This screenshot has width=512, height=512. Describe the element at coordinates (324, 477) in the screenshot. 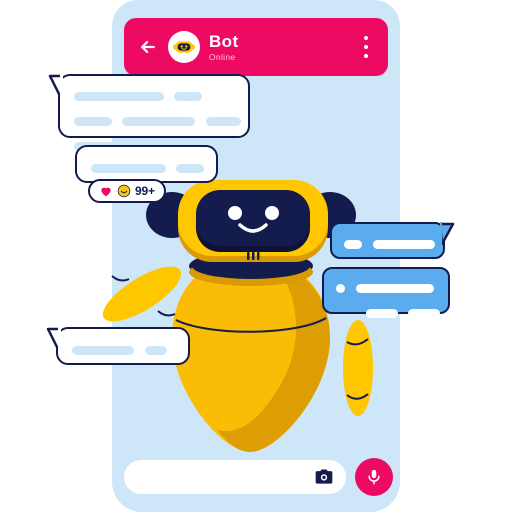

I see `camera-icon` at that location.